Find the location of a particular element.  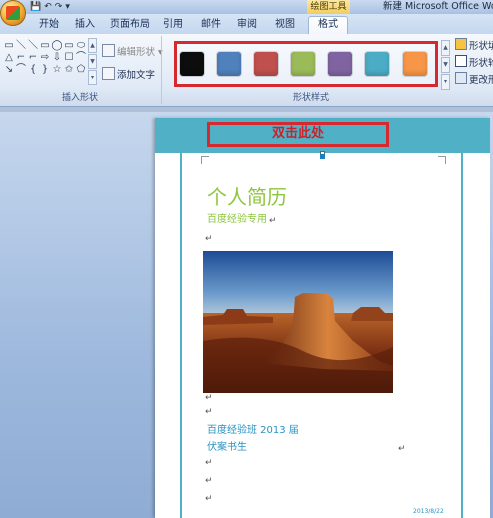

header-placeholder-text: 双击此处 is located at coordinates (298, 134).